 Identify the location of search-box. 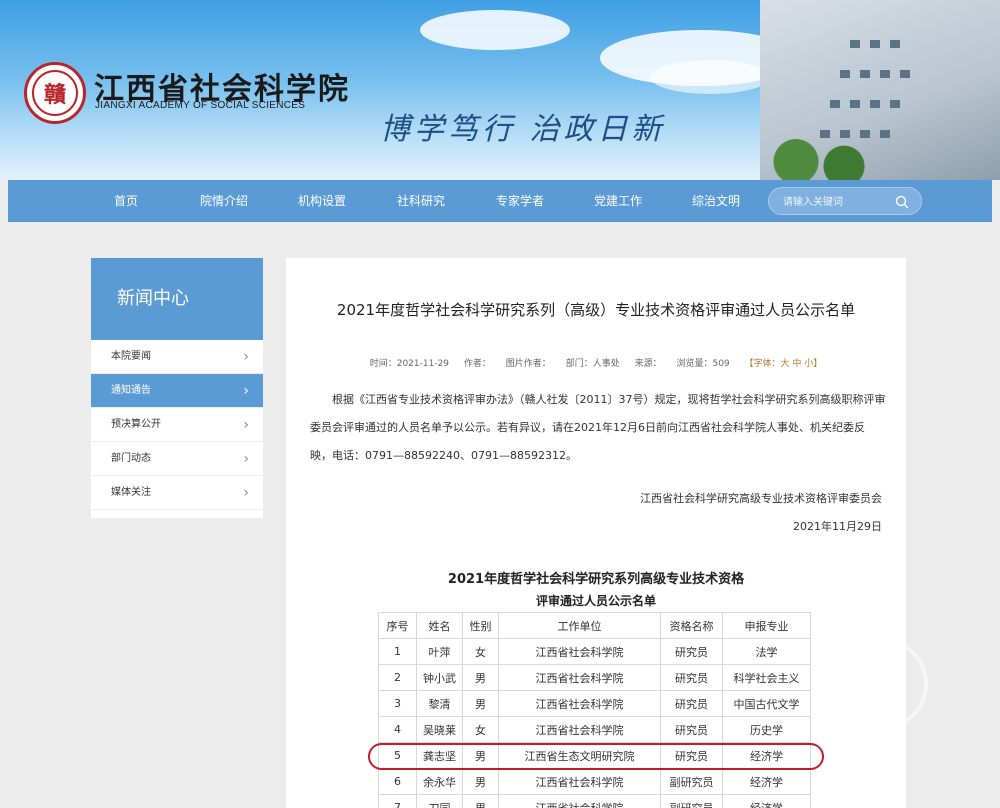
(845, 201).